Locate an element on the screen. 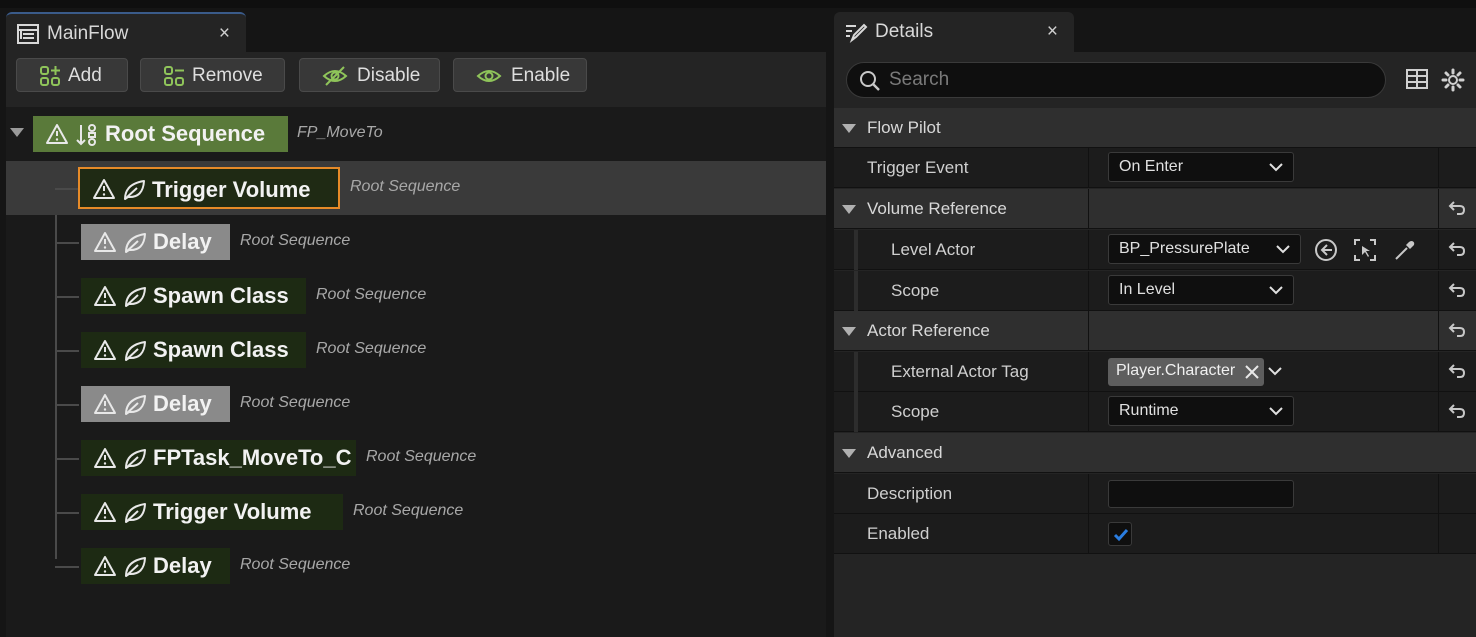 The width and height of the screenshot is (1476, 637). select-actor-icon is located at coordinates (1365, 250).